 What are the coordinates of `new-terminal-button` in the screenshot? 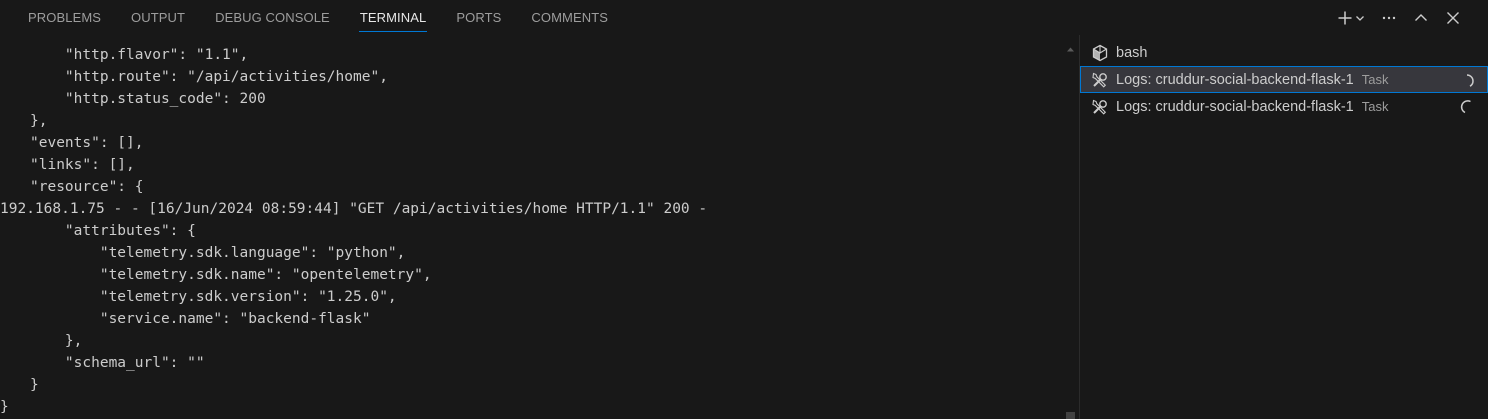 It's located at (1351, 18).